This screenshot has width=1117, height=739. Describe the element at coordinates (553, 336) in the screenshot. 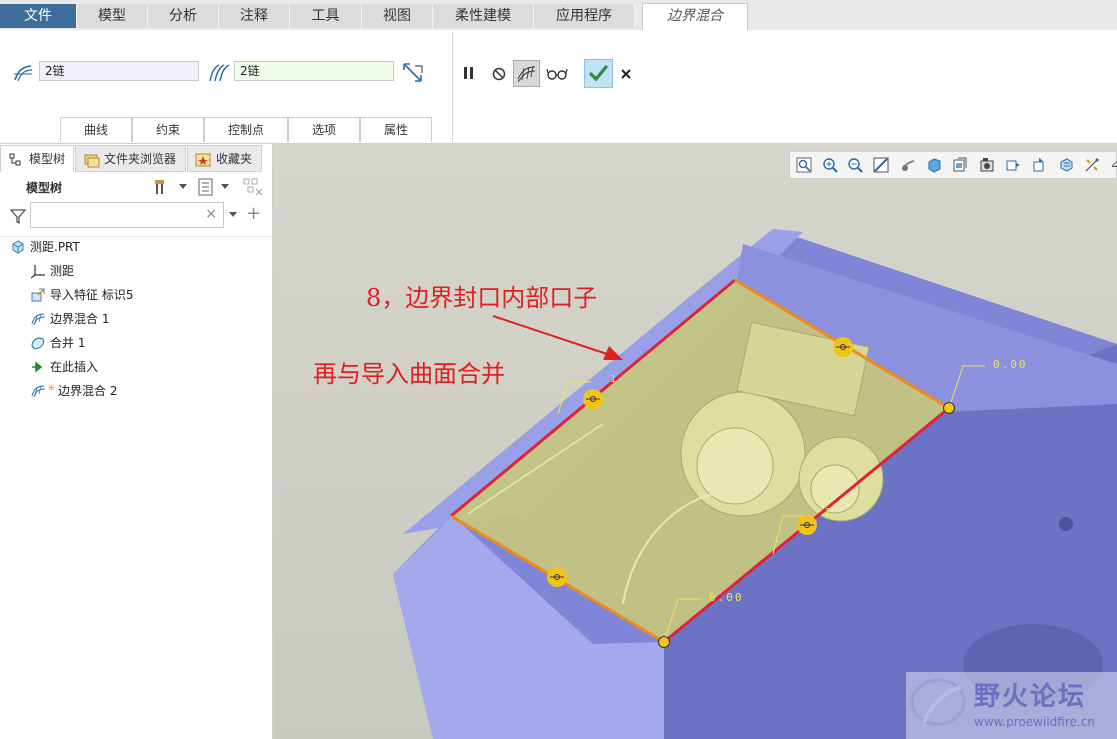

I see `annotation-arrow-line` at that location.